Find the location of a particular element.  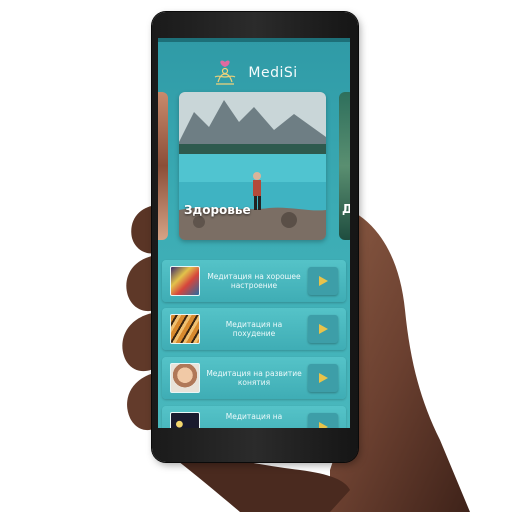

mountain-lake-photo is located at coordinates (252, 166).